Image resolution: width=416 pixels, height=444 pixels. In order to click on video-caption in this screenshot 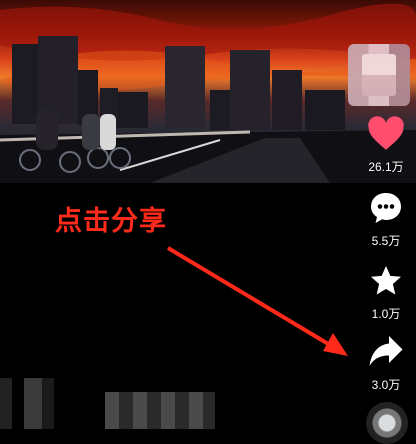, I will do `click(150, 403)`.